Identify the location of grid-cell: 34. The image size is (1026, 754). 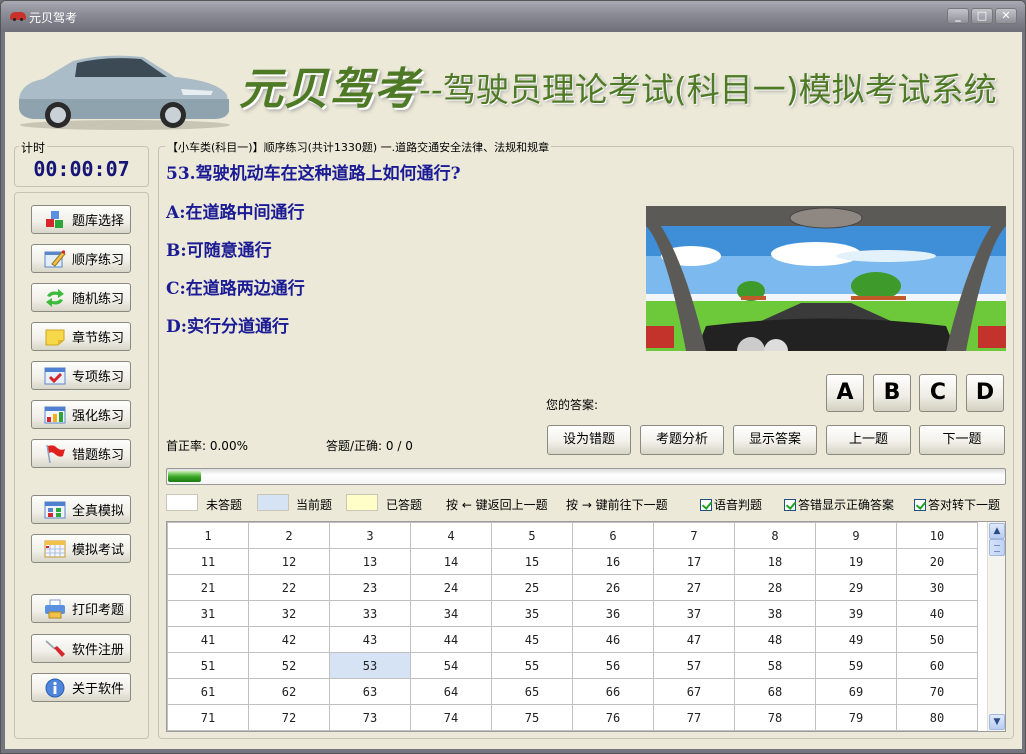
(451, 613).